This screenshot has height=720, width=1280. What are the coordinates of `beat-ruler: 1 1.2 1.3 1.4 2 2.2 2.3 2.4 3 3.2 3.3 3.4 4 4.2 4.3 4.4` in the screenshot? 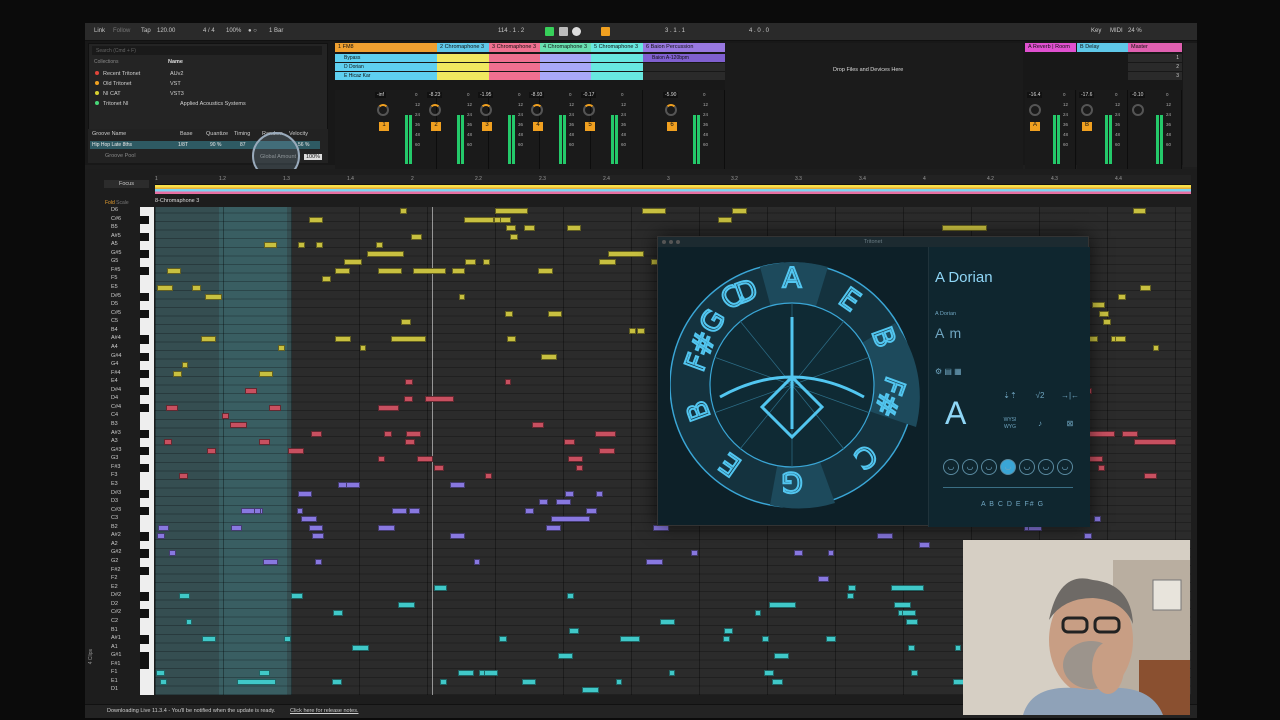 It's located at (673, 180).